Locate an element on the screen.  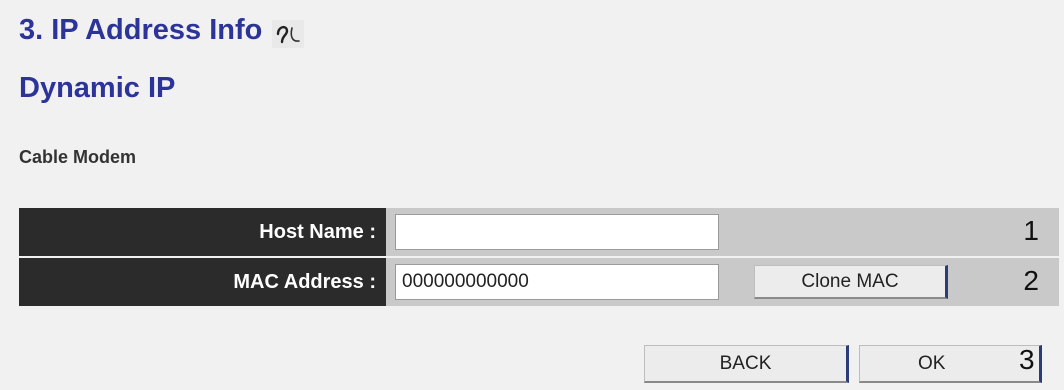
mac-address-row: MAC Address : Clone MAC 2 is located at coordinates (539, 282).